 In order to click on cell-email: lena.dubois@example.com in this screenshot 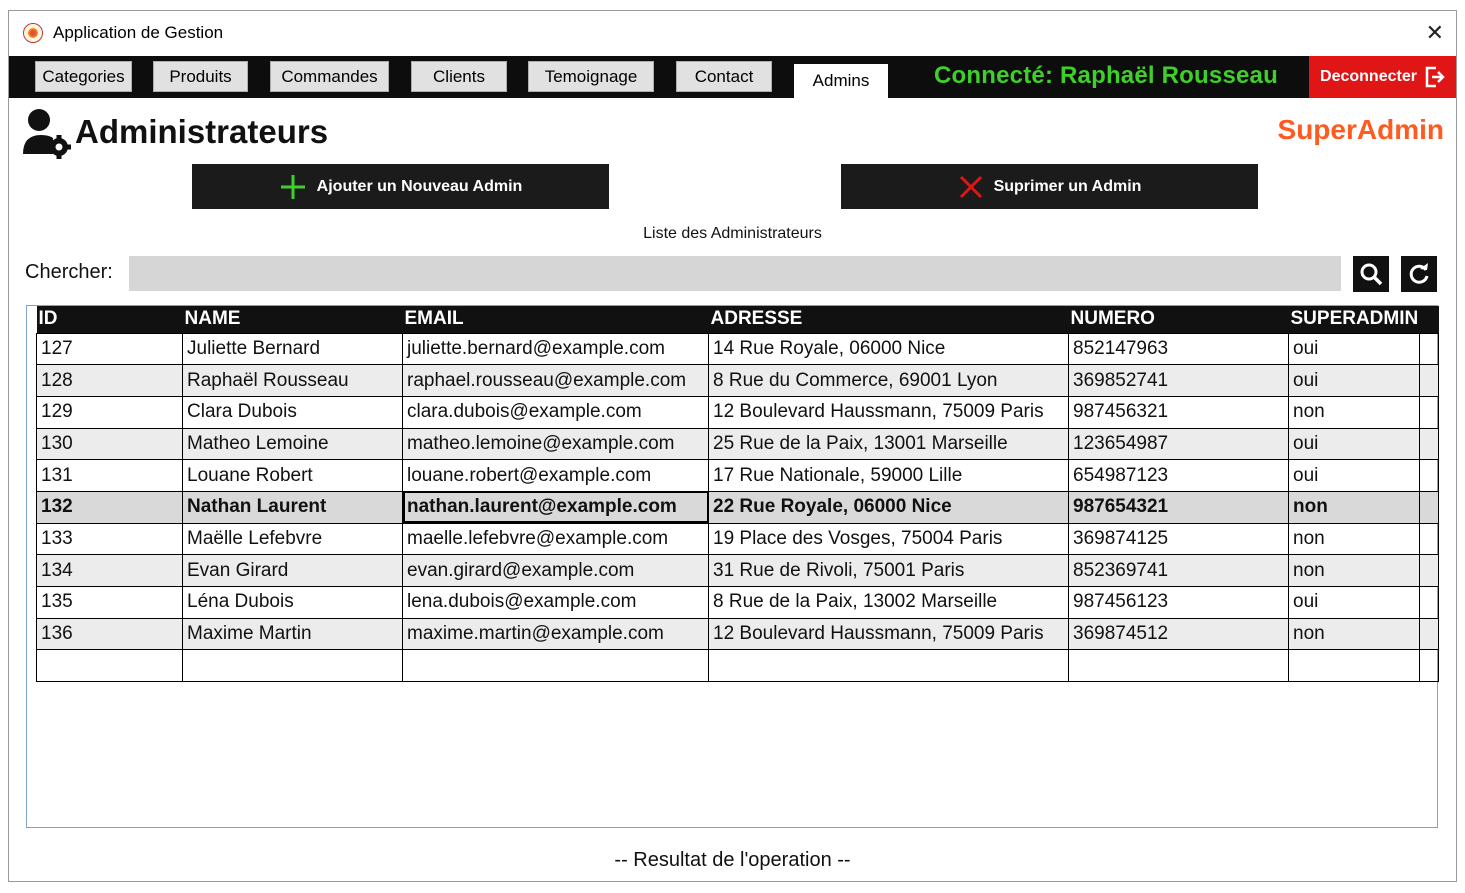, I will do `click(555, 602)`.